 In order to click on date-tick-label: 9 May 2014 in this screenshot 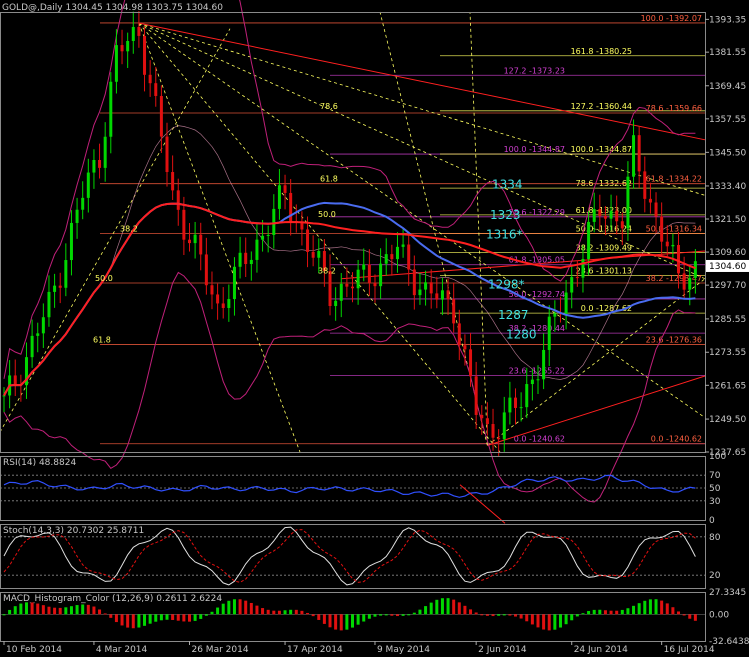, I will do `click(403, 650)`.